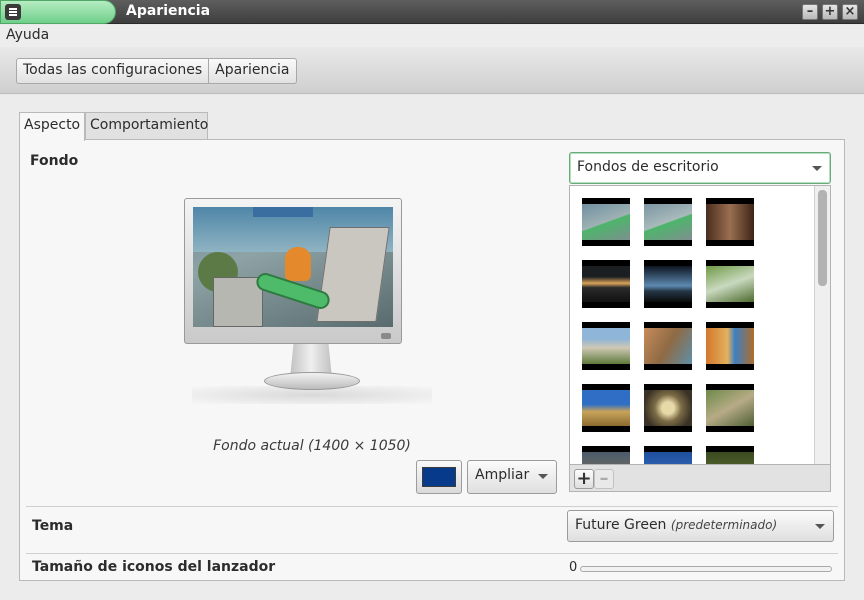 This screenshot has height=600, width=864. I want to click on background-color-button, so click(439, 477).